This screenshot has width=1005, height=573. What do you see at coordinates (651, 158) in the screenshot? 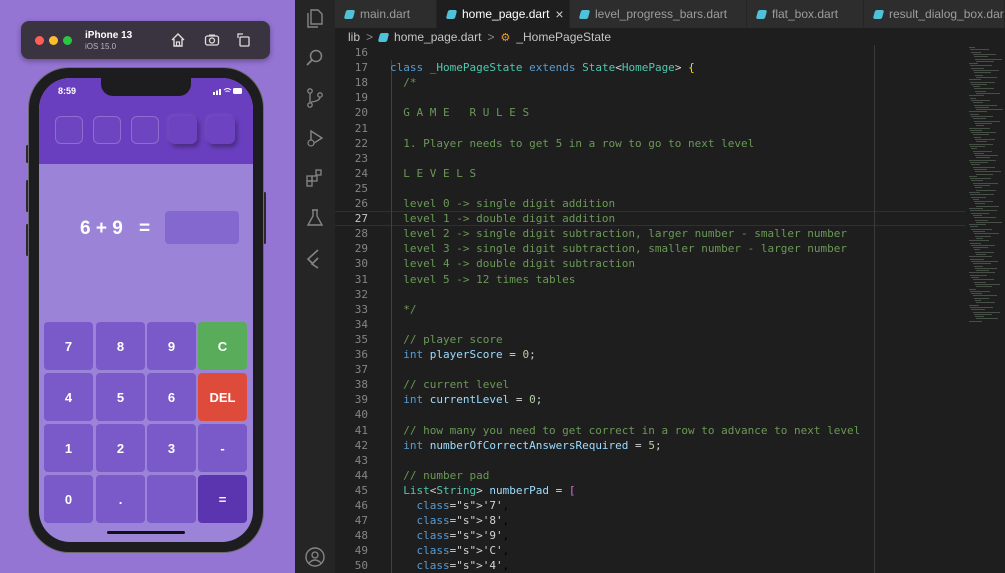
I see `code-line: 23` at bounding box center [651, 158].